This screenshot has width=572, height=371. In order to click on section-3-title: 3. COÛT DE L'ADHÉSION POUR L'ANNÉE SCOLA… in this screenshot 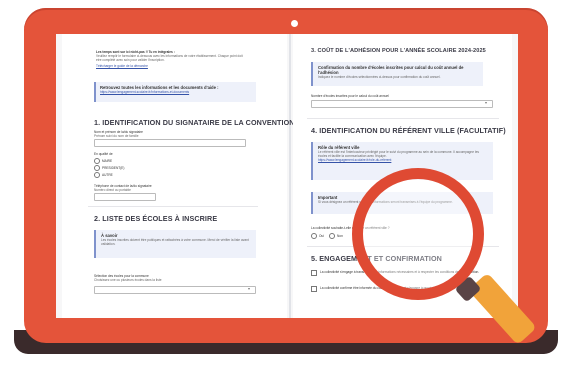, I will do `click(398, 51)`.